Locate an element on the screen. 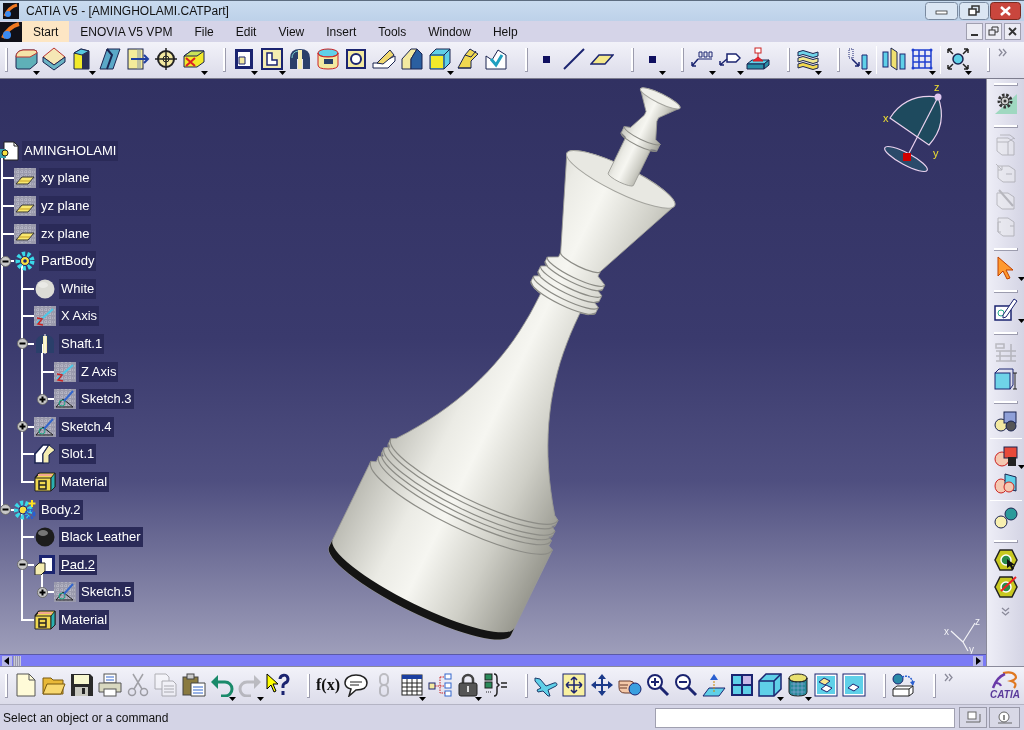 The height and width of the screenshot is (730, 1024). formula-button: f(x) is located at coordinates (328, 684).